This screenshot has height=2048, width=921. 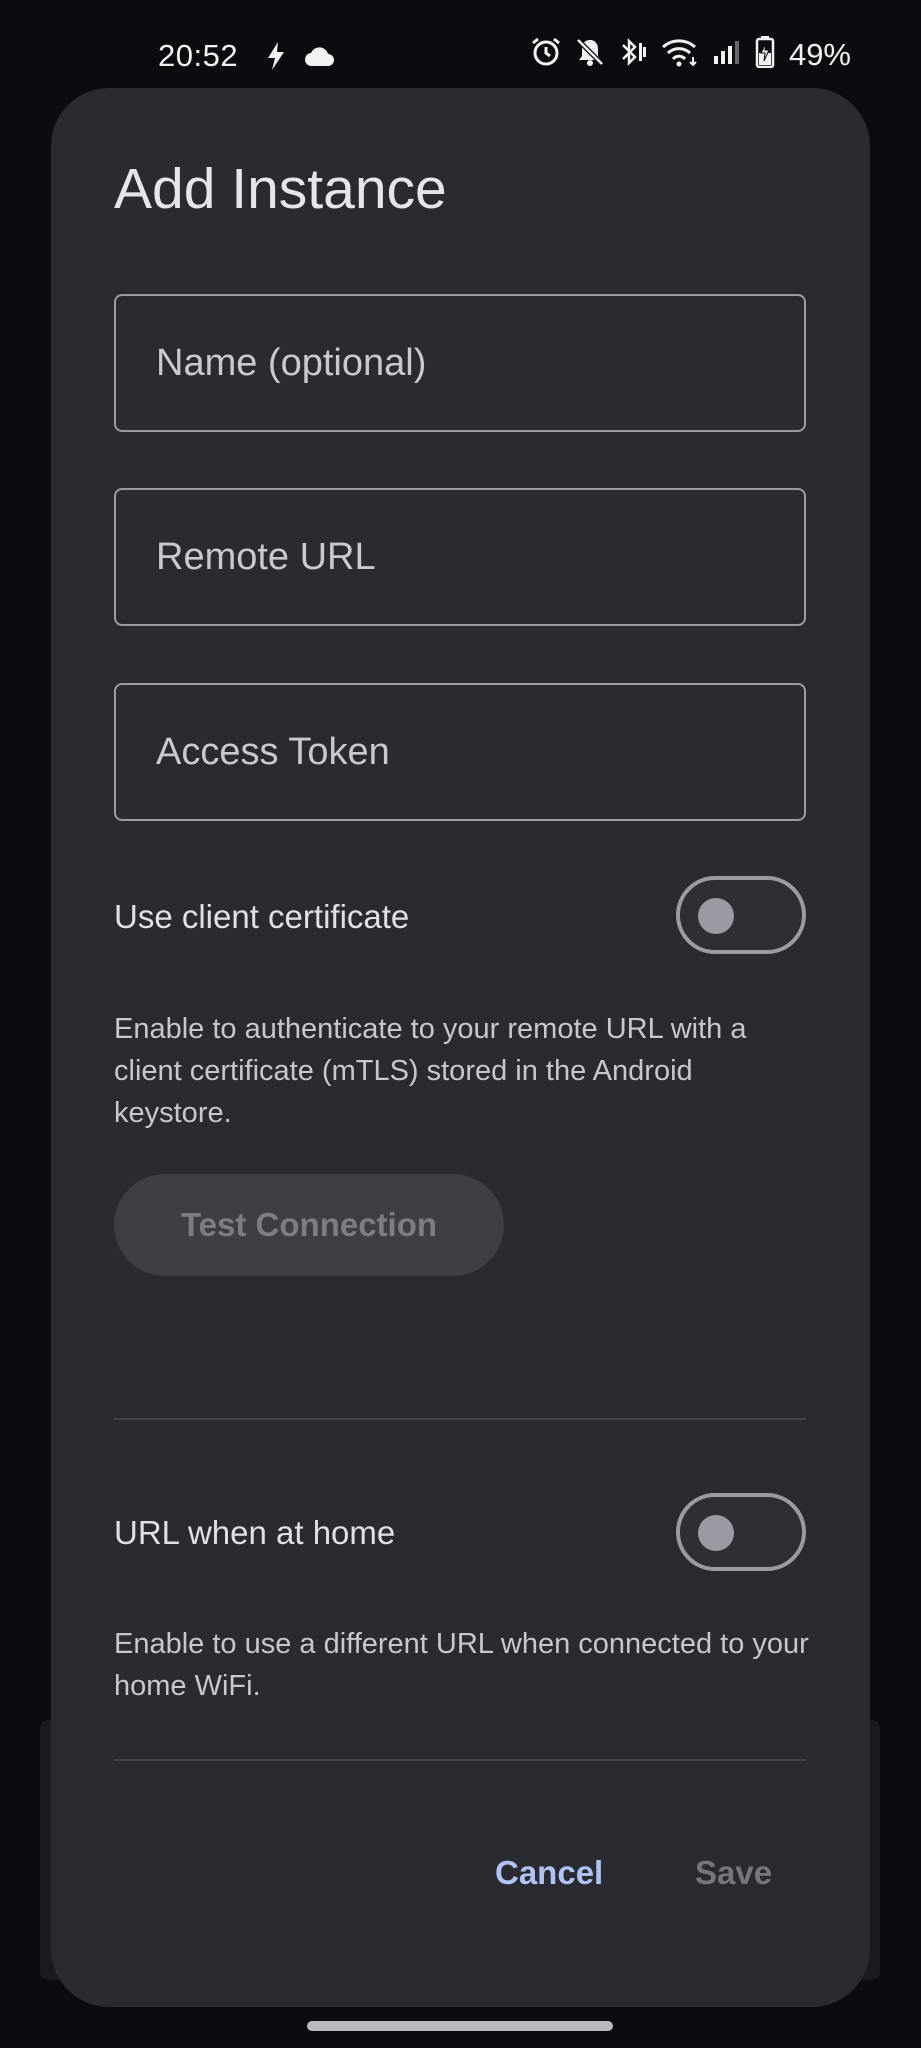 What do you see at coordinates (309, 1225) in the screenshot?
I see `test-connection-button: Test Connection` at bounding box center [309, 1225].